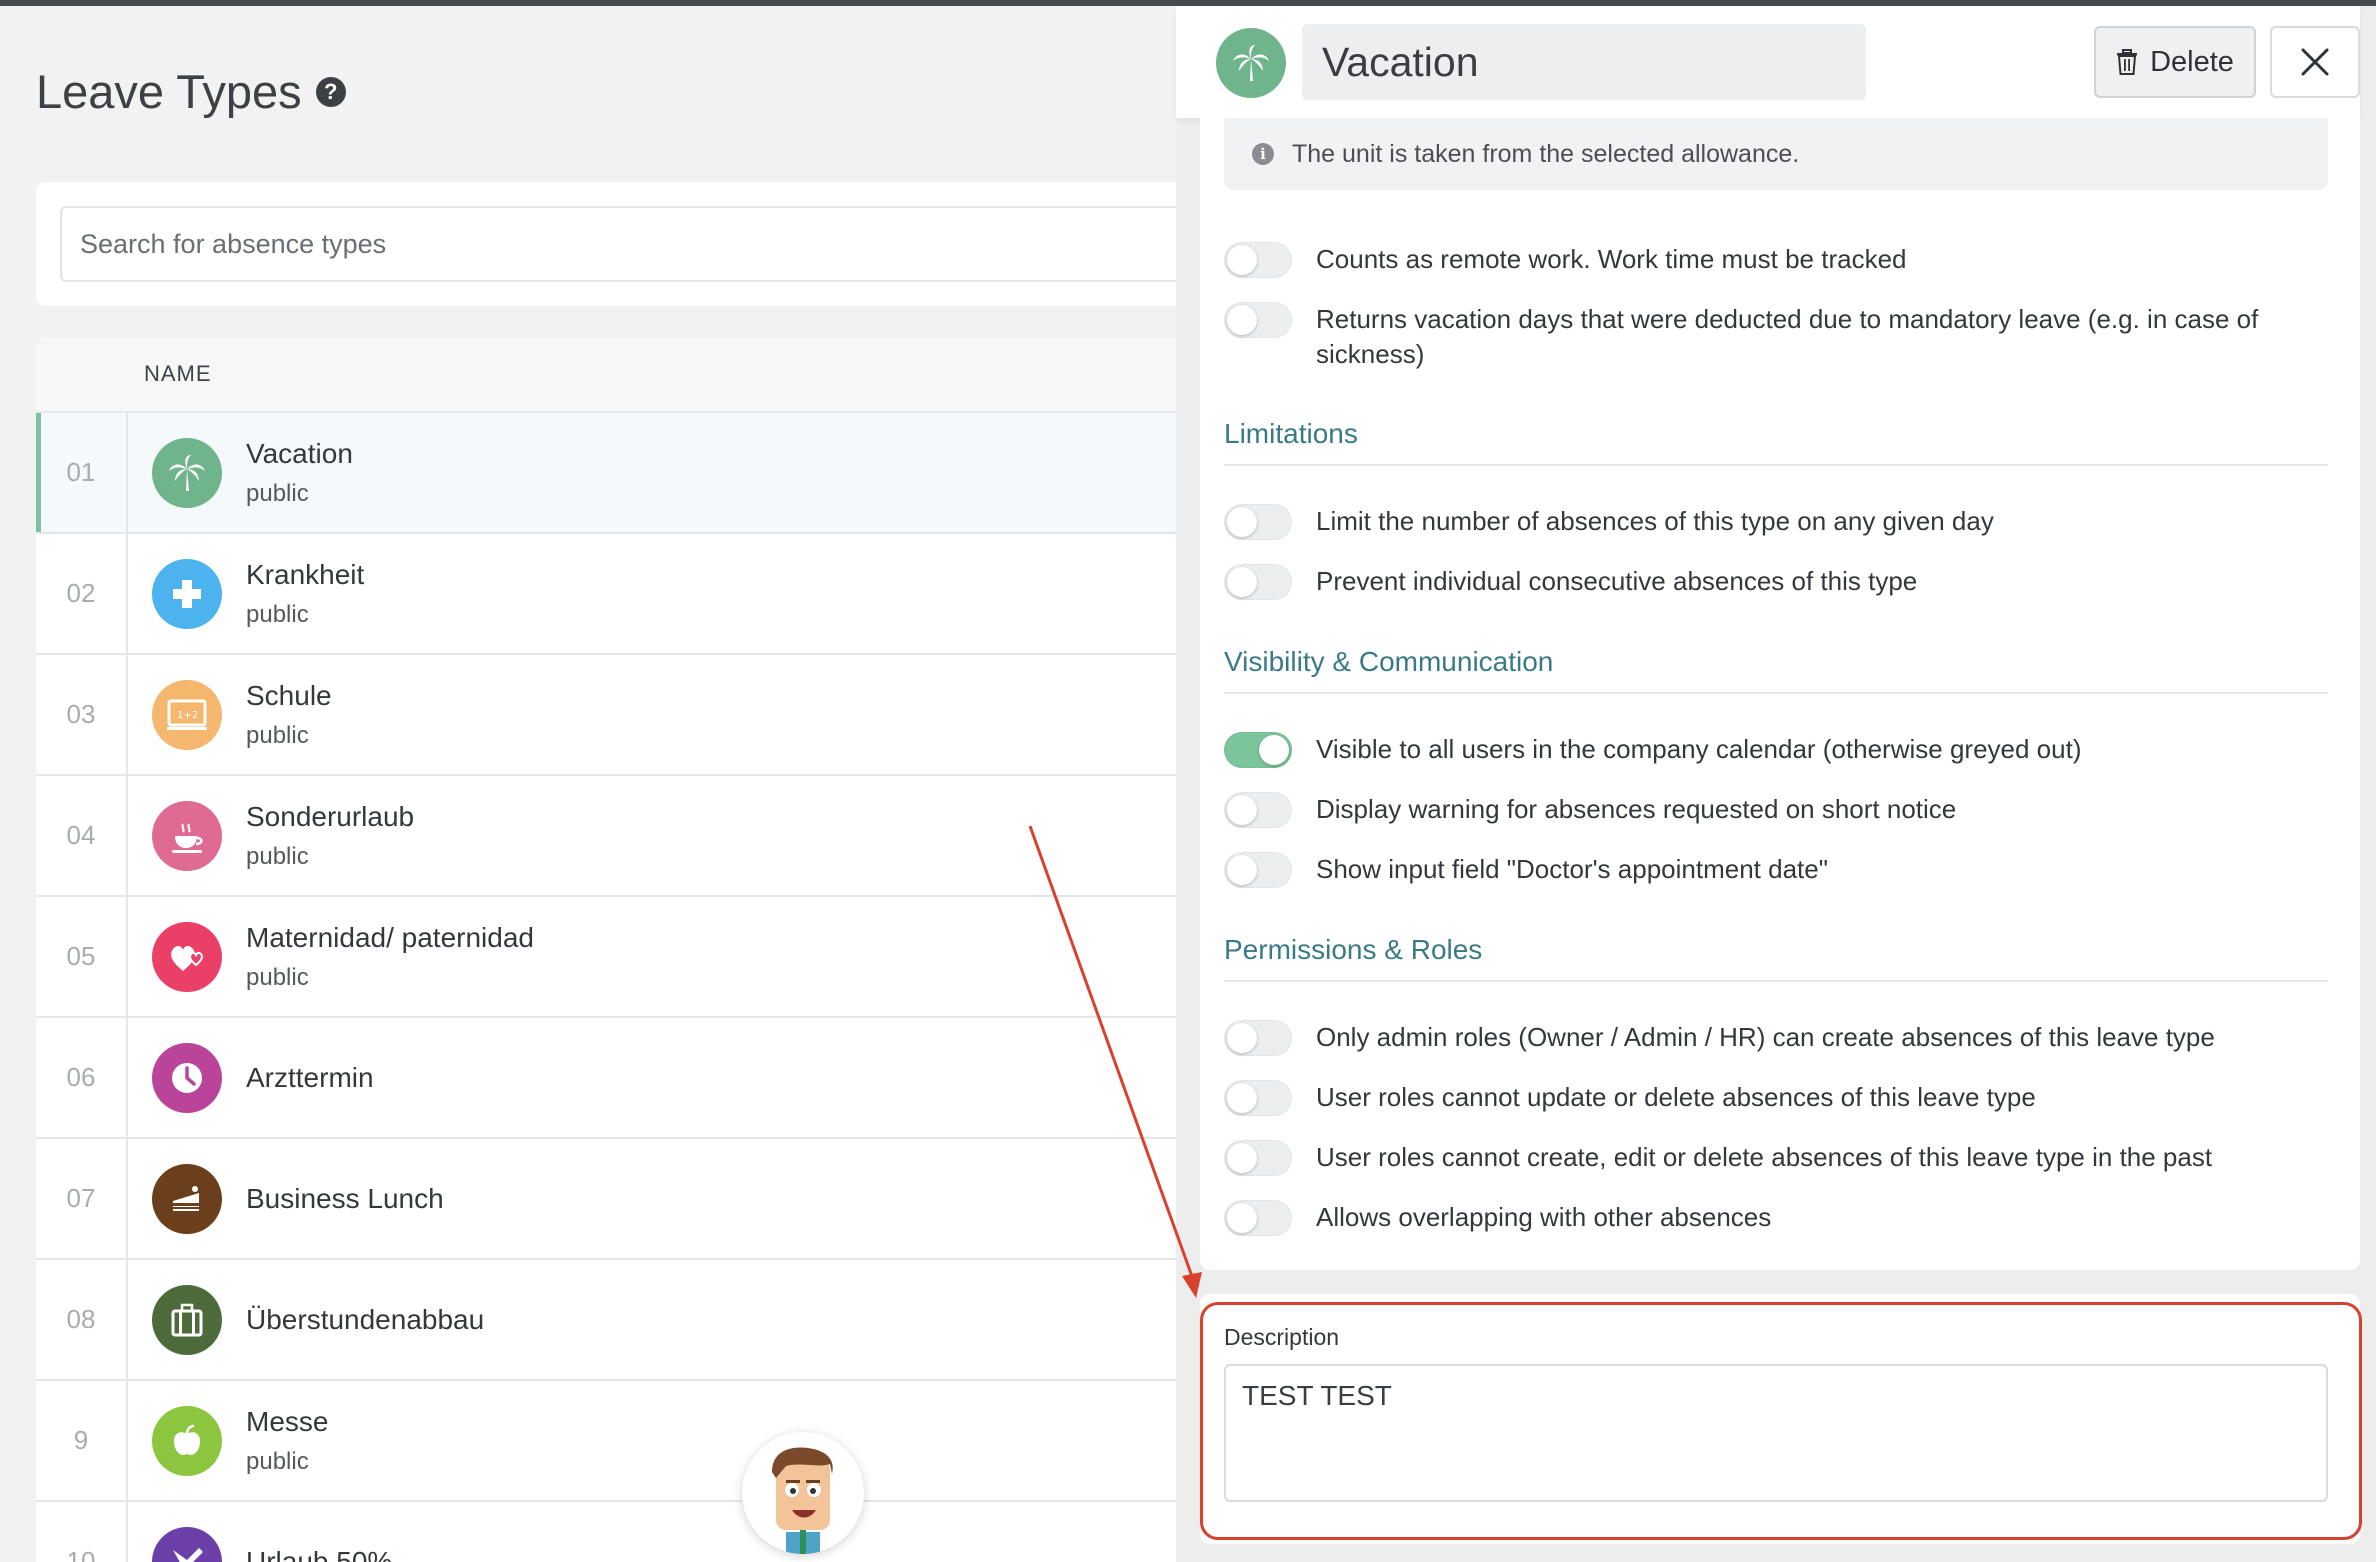  I want to click on row-number: 01, so click(82, 472).